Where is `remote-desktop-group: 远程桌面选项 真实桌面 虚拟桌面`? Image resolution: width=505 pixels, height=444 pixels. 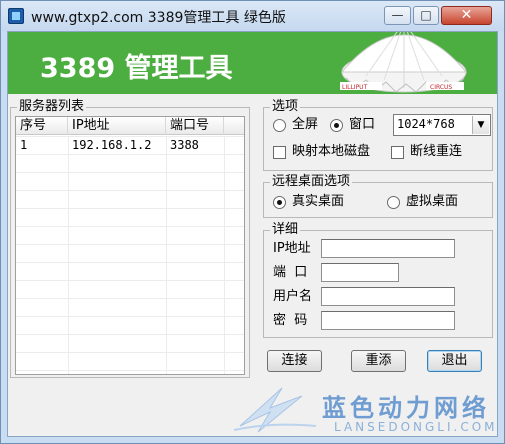
remote-desktop-group: 远程桌面选项 真实桌面 虚拟桌面 is located at coordinates (378, 196).